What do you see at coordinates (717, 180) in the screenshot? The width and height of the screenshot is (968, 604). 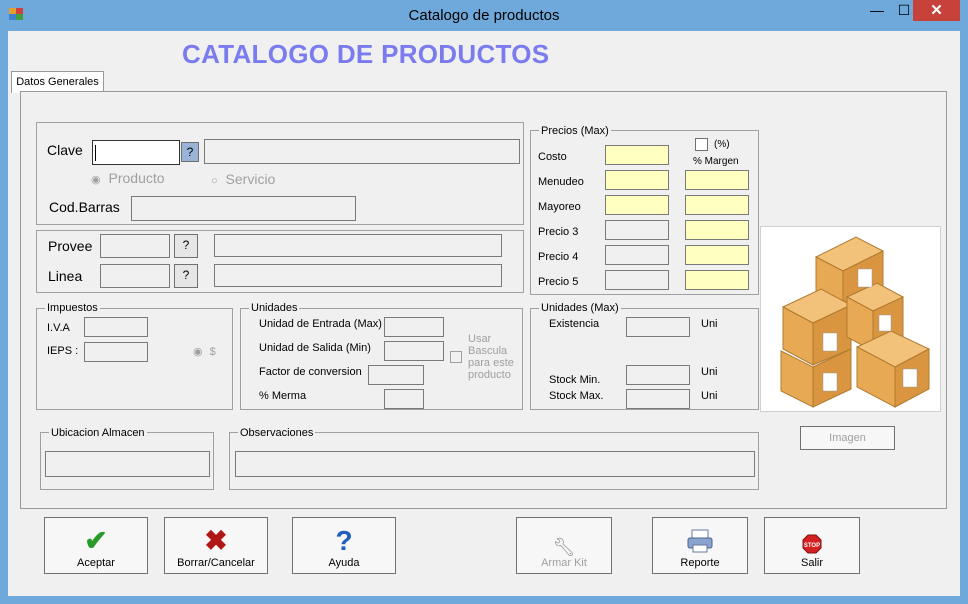 I see `menudeo-margen-input` at bounding box center [717, 180].